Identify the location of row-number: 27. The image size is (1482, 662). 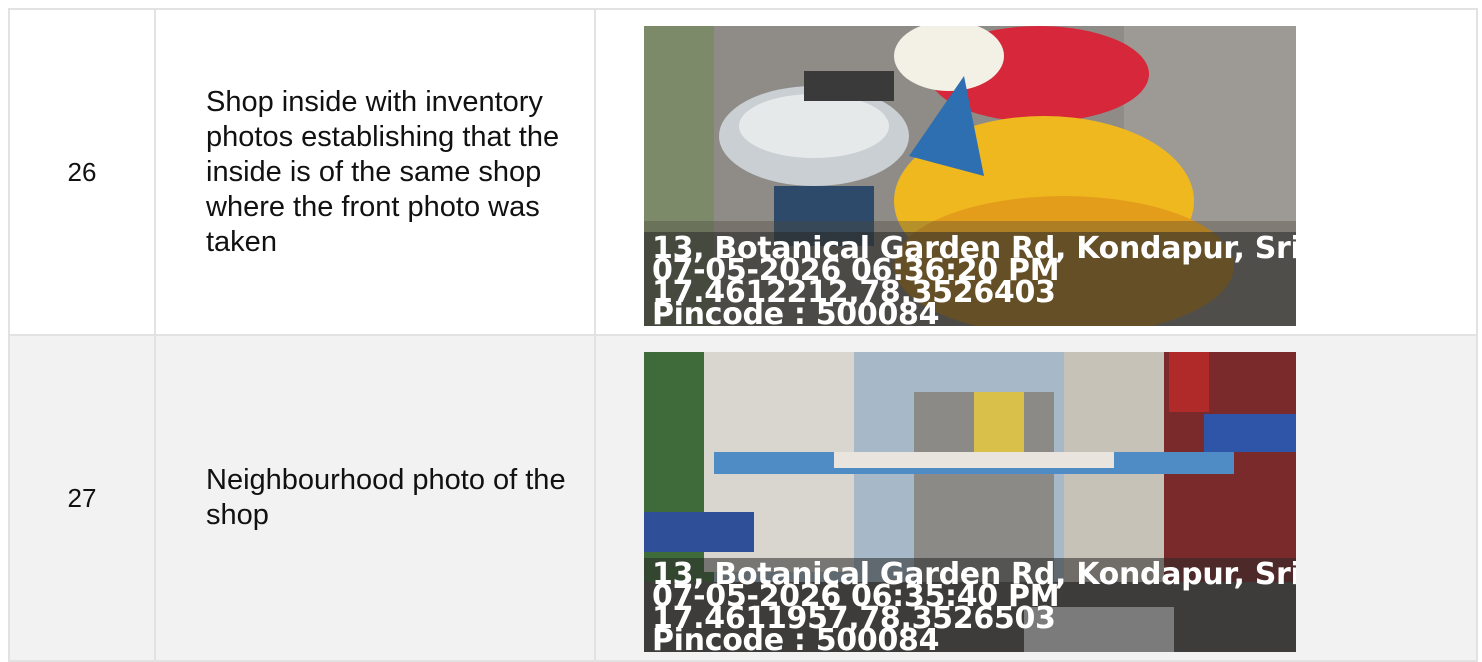
(82, 498).